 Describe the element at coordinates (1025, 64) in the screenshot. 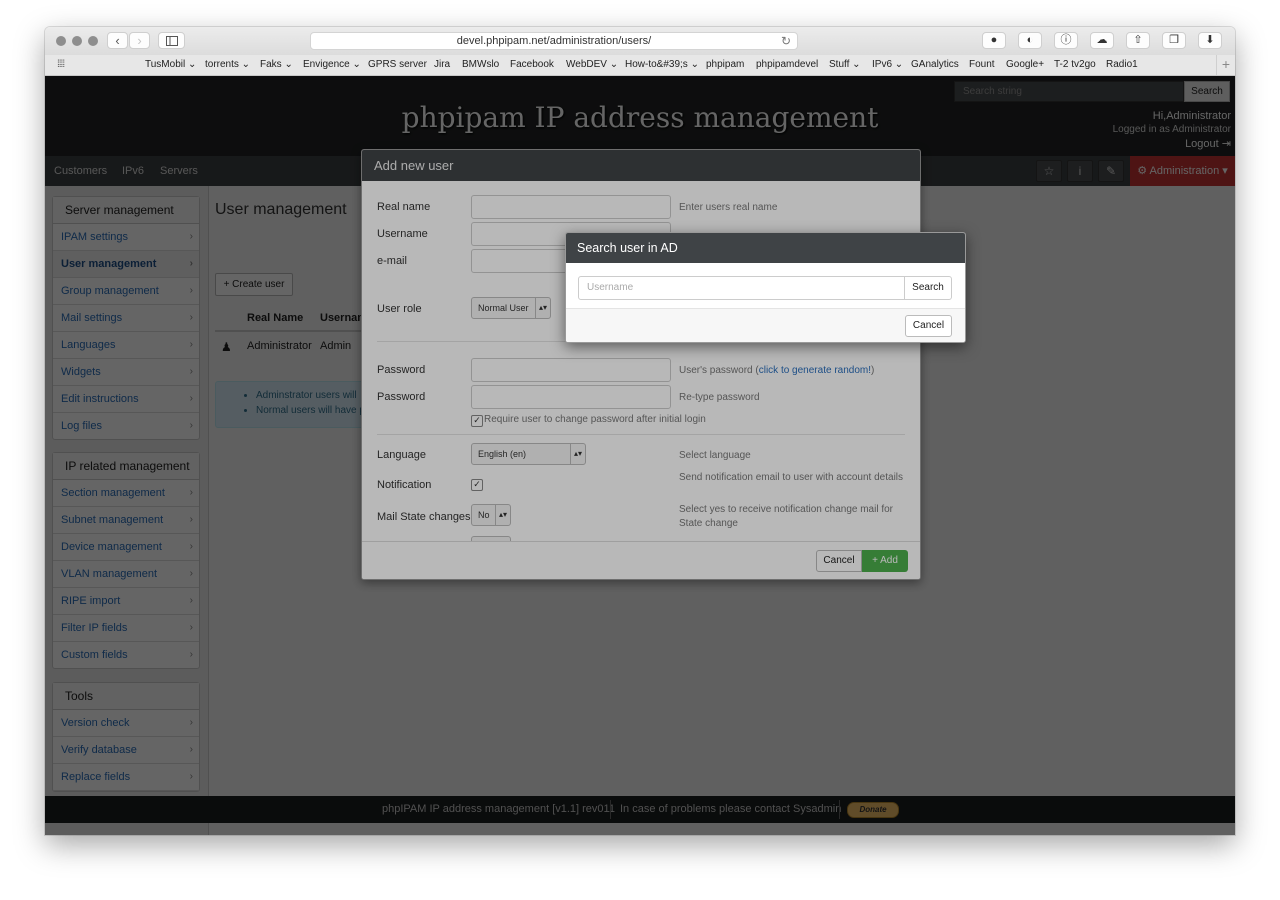

I see `bookmark-item: Google+` at that location.